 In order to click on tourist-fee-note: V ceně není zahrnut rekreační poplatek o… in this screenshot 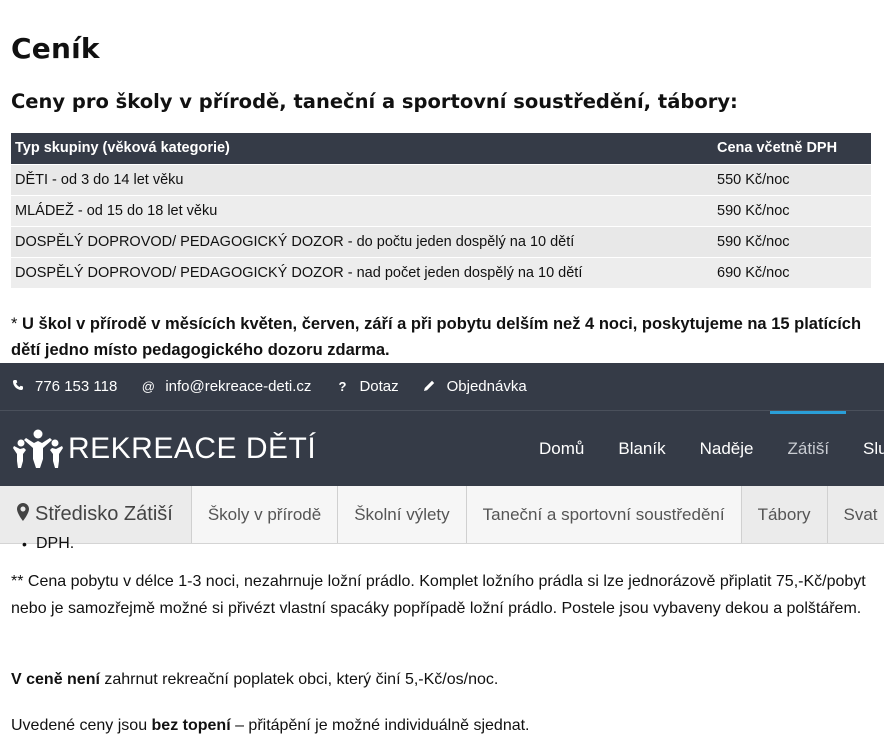, I will do `click(442, 680)`.